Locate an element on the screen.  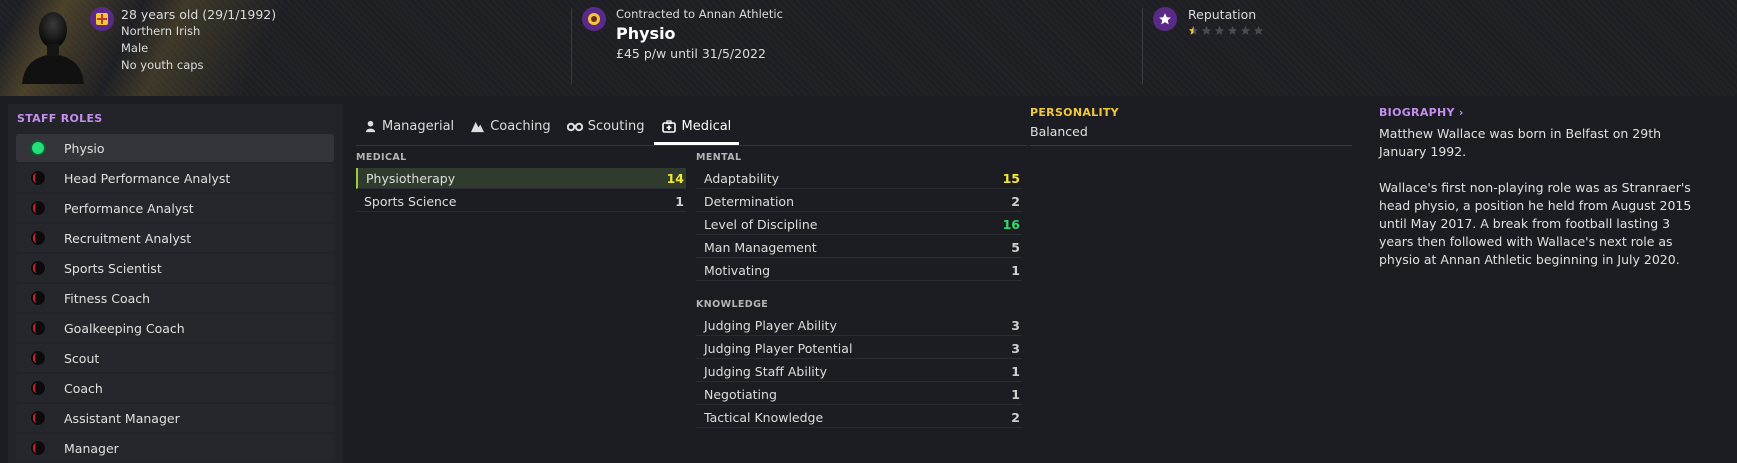
role-title: Physio is located at coordinates (646, 33).